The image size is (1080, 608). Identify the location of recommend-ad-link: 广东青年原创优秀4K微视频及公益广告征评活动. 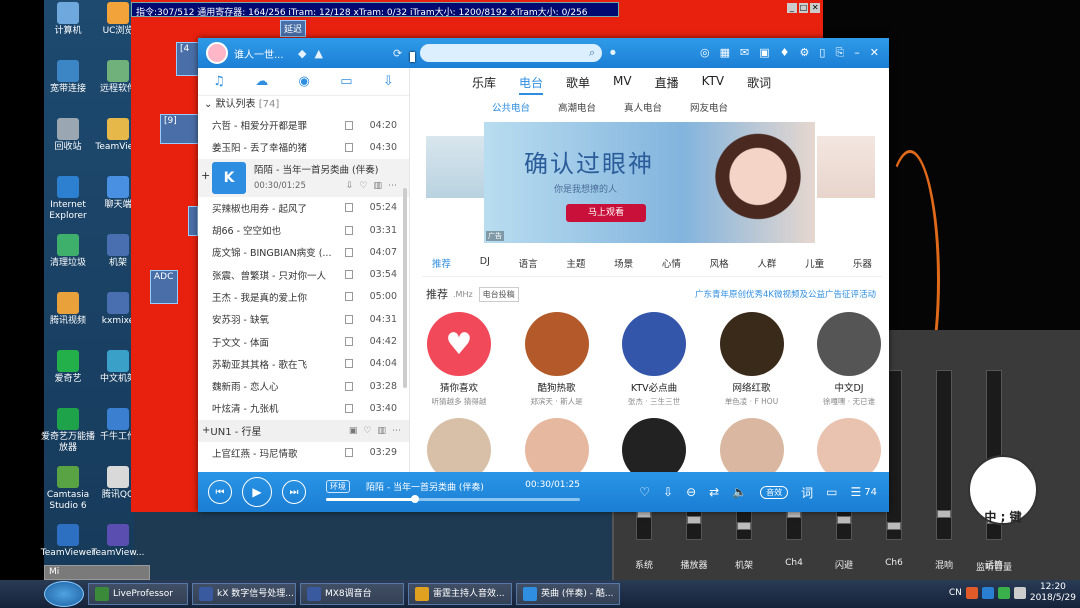
(785, 294).